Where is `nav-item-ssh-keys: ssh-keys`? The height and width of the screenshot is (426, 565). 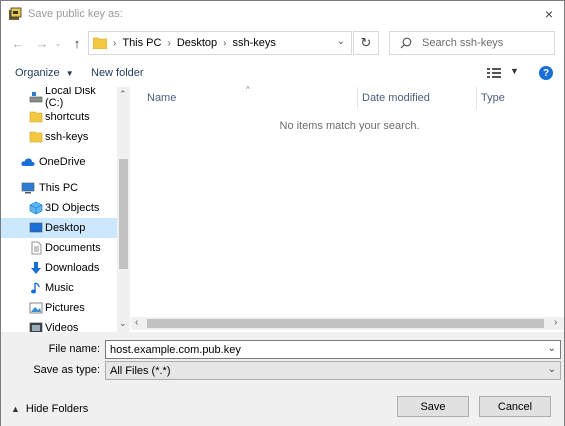
nav-item-ssh-keys: ssh-keys is located at coordinates (59, 137).